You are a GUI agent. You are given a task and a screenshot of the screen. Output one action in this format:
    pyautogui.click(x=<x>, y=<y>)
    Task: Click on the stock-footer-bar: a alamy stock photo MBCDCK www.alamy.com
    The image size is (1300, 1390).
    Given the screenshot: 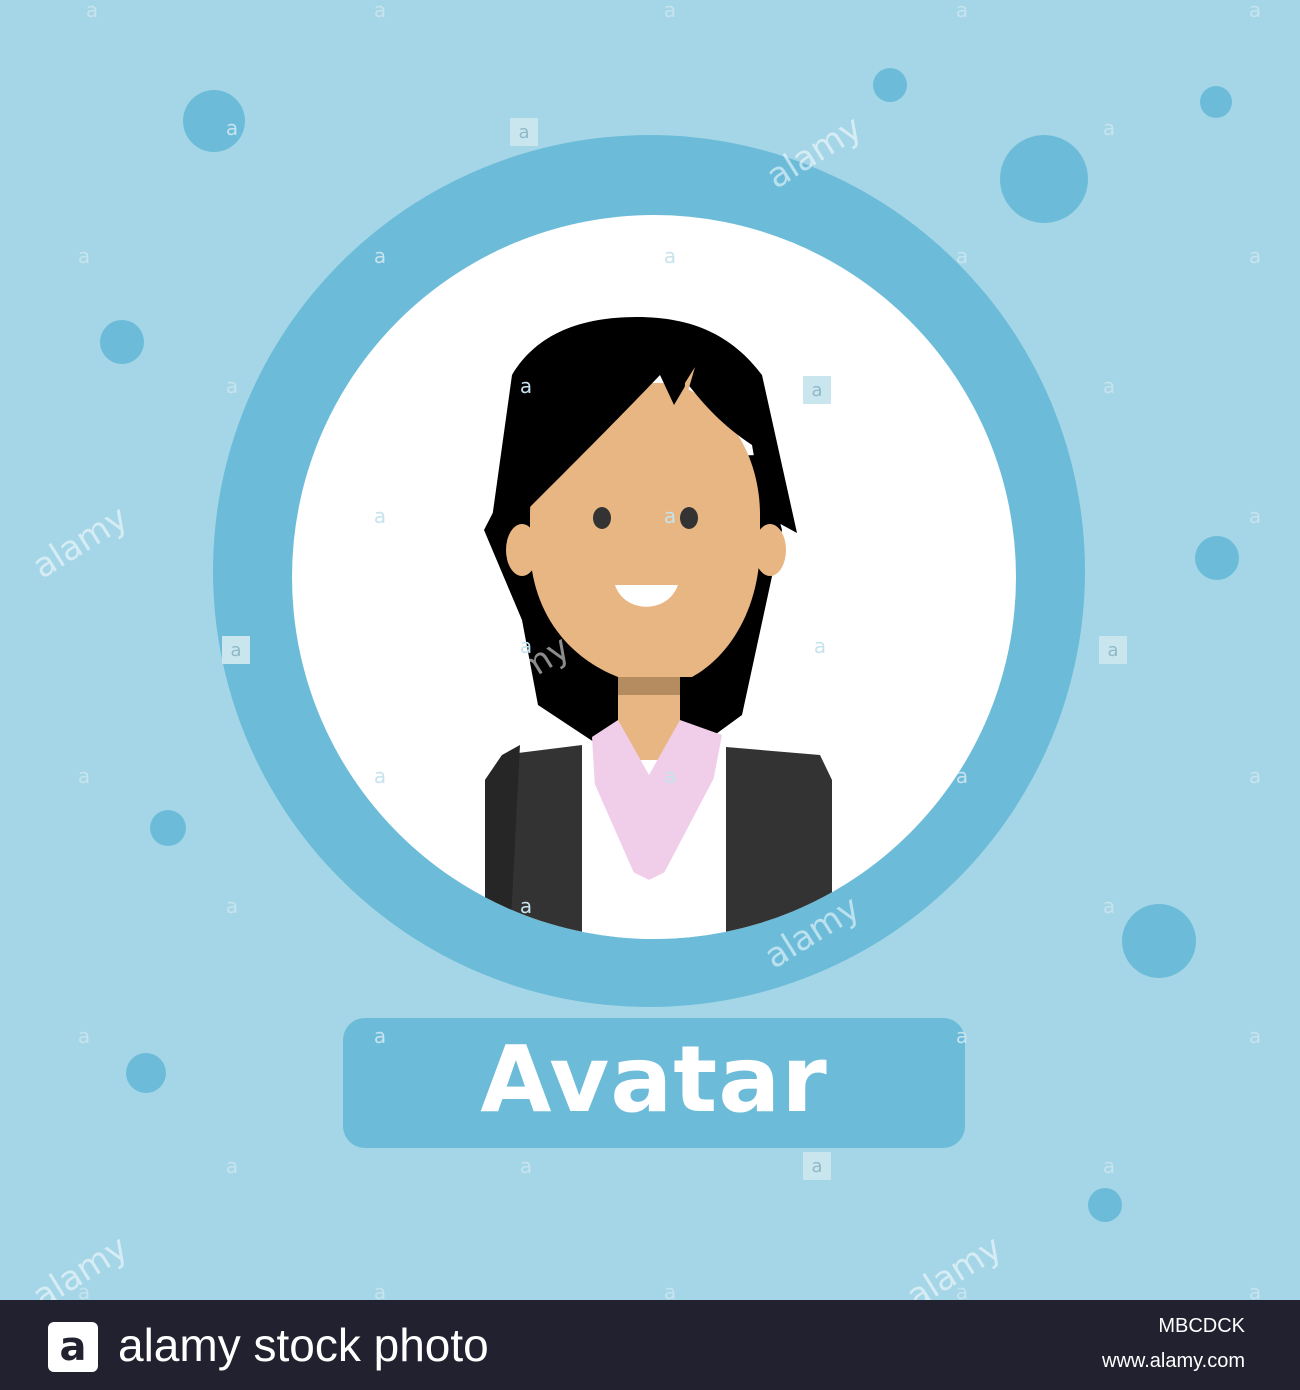 What is the action you would take?
    pyautogui.click(x=650, y=1345)
    